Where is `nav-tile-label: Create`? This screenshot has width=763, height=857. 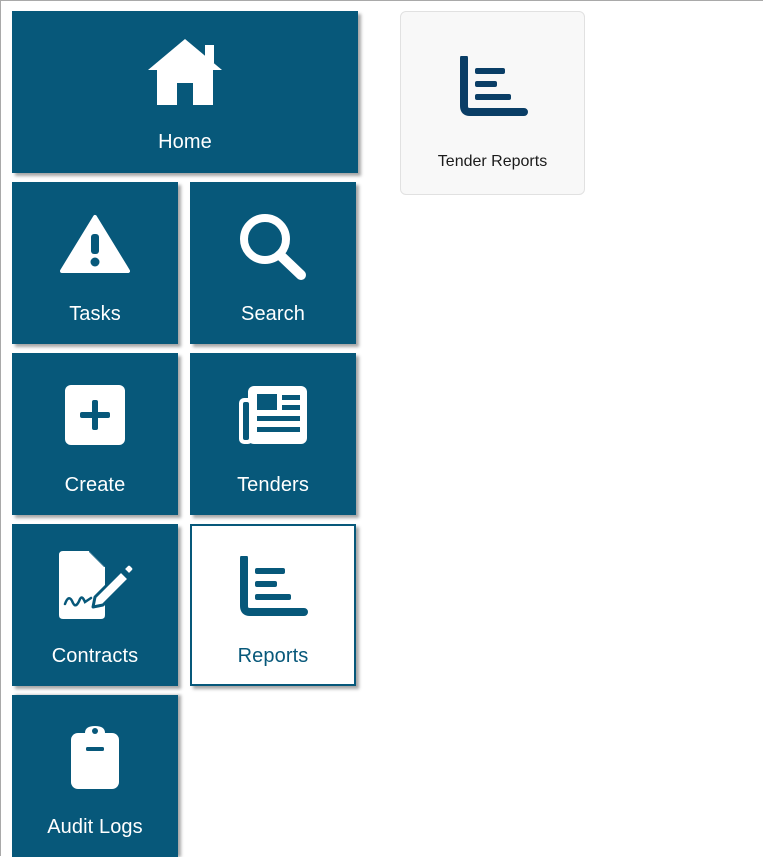 nav-tile-label: Create is located at coordinates (95, 485).